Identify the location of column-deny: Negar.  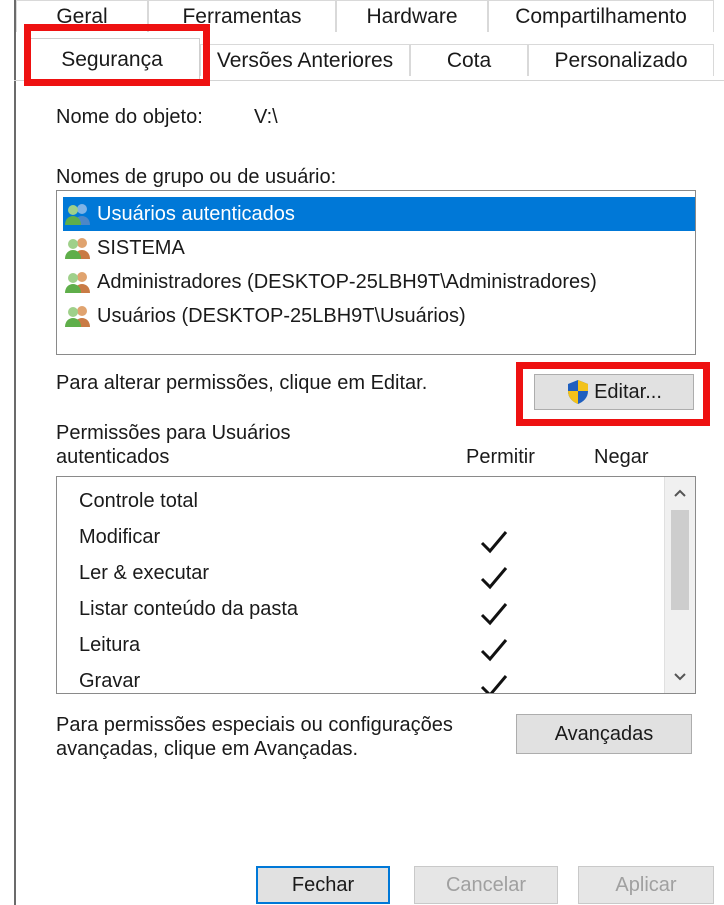
(621, 457).